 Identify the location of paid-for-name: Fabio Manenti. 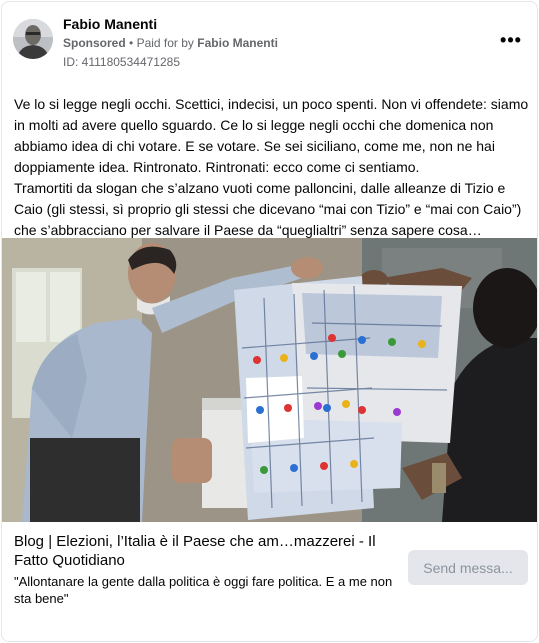
(237, 43).